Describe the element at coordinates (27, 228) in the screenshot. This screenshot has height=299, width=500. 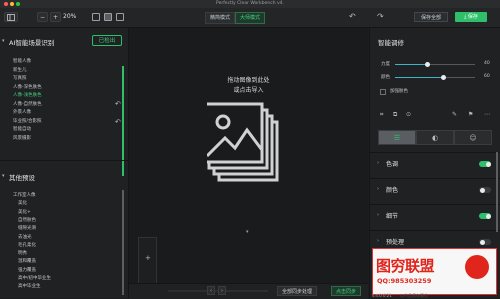
I see `preset-item: 缝隙光滑` at that location.